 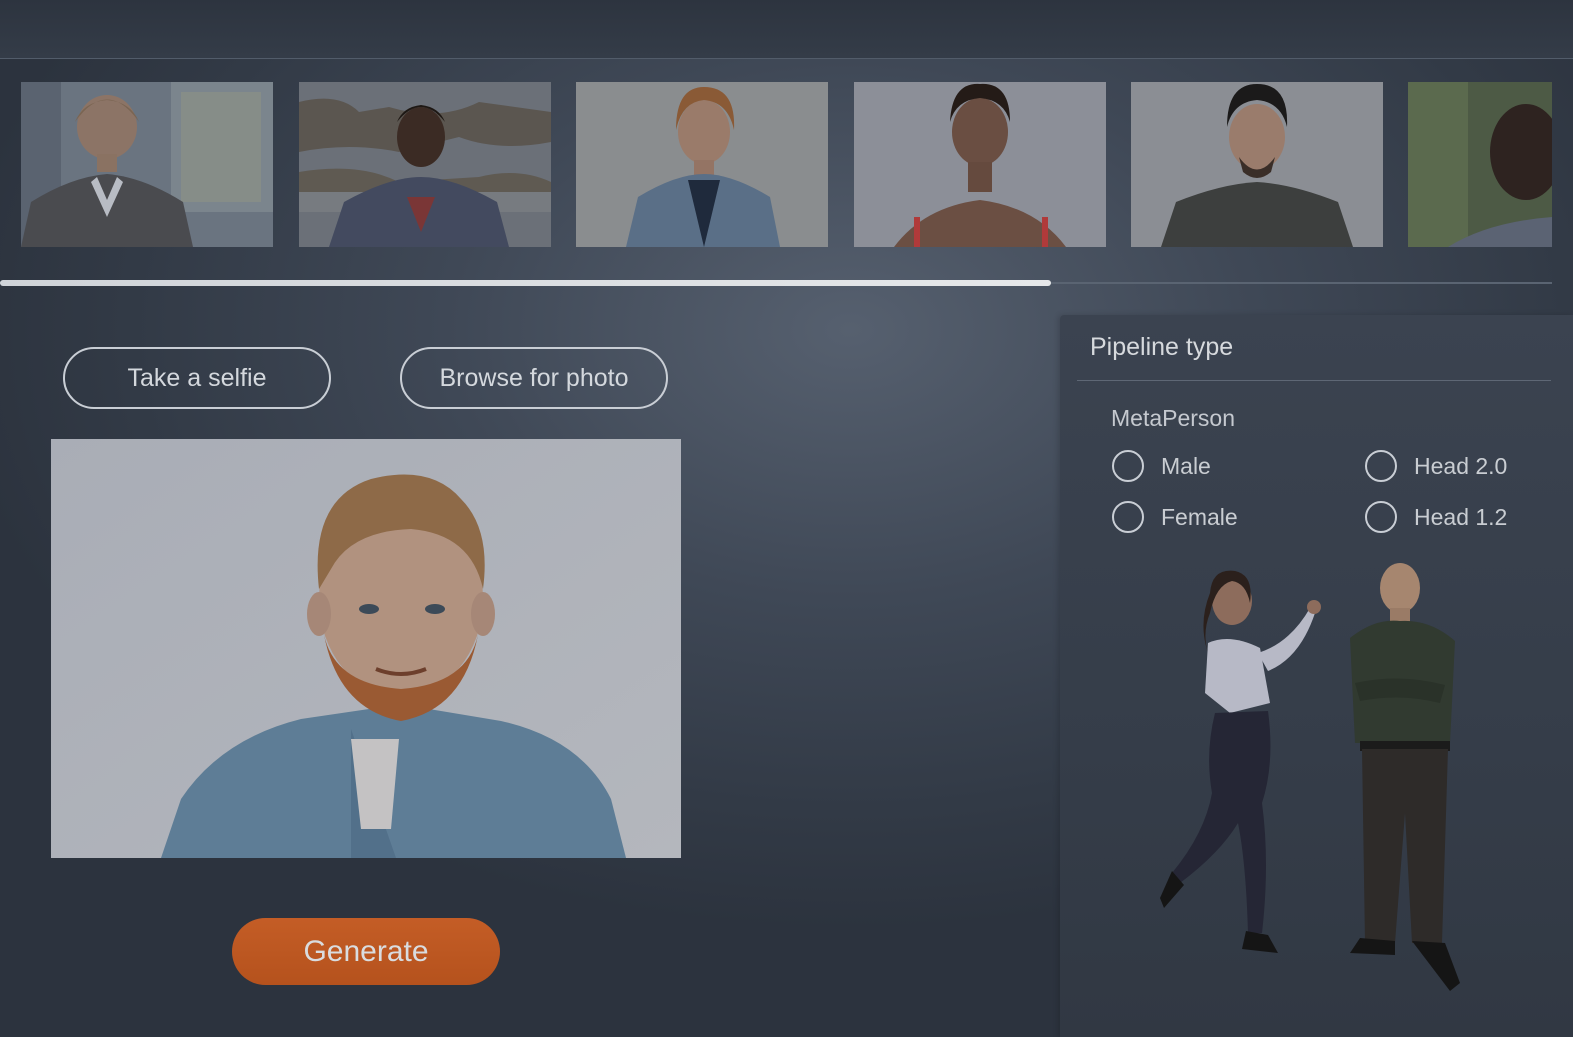 I want to click on panel-divider, so click(x=1314, y=380).